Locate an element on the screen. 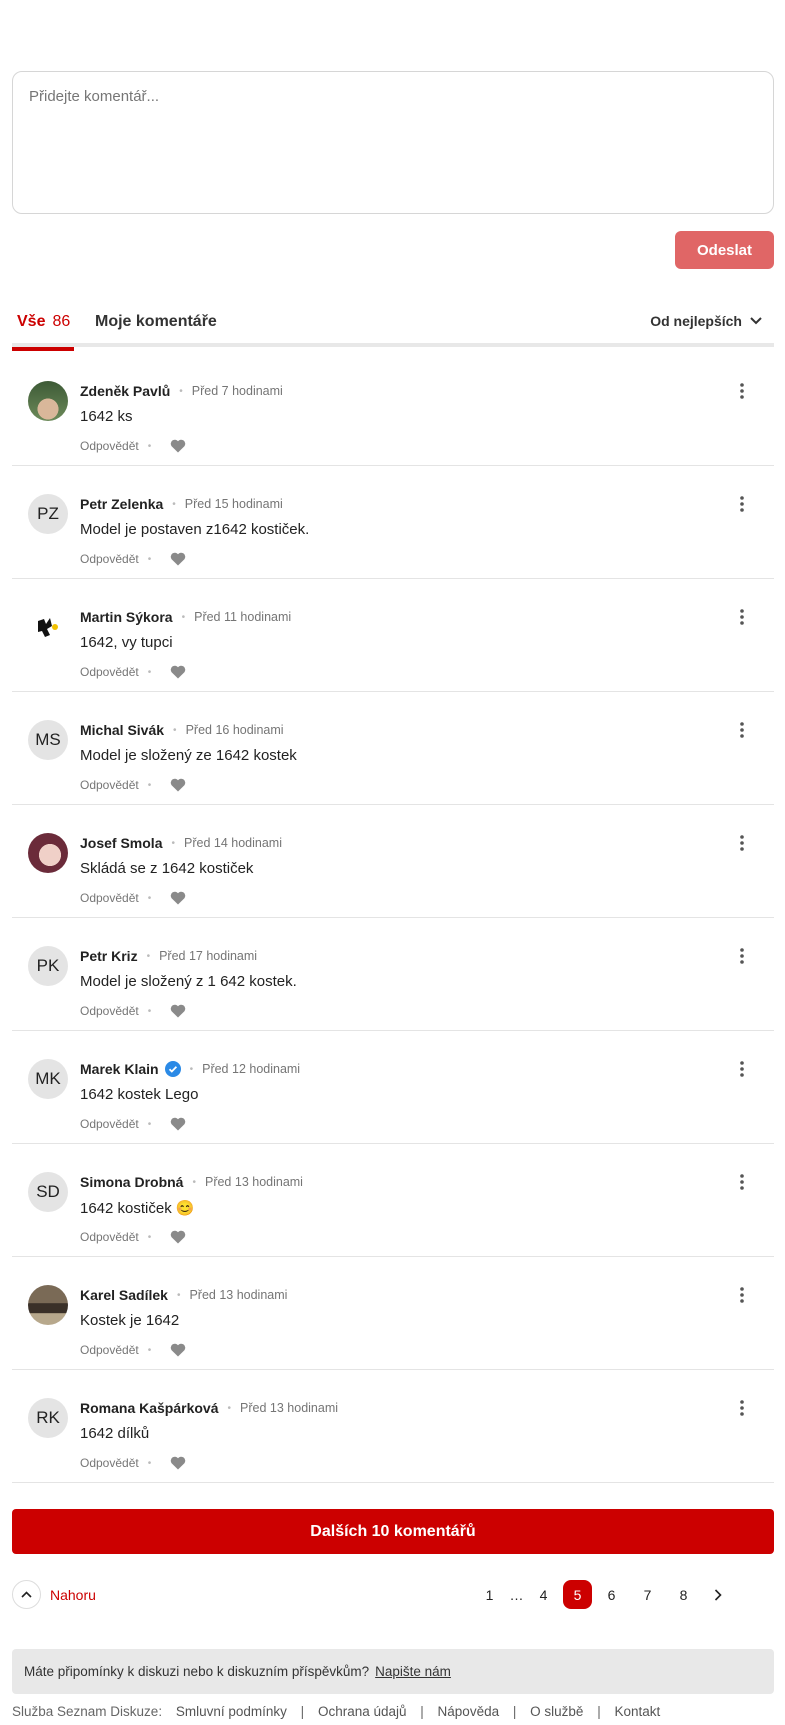  comment-meta: Petr Kriz • Před 17 hodinami is located at coordinates (168, 956).